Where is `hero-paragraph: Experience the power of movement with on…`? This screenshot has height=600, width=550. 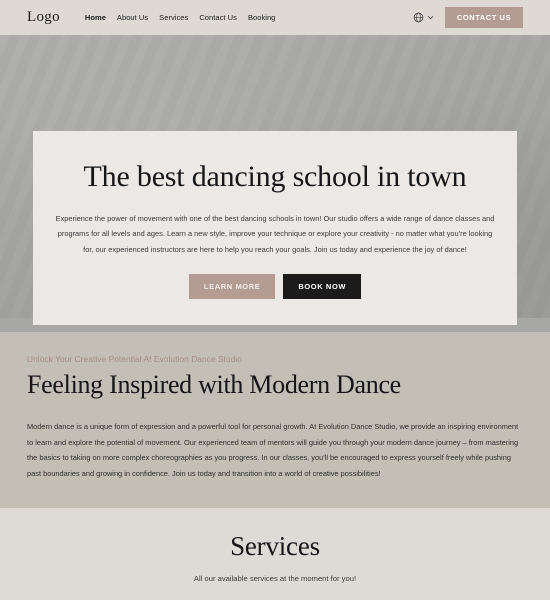
hero-paragraph: Experience the power of movement with on… is located at coordinates (275, 234).